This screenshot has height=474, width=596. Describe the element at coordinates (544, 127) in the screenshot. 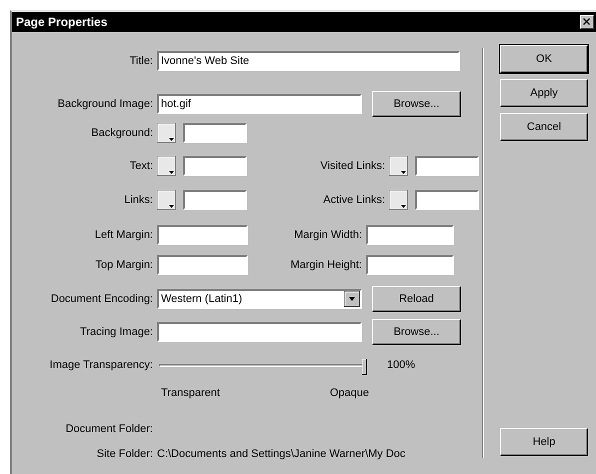

I see `dialog-button: Cancel` at that location.